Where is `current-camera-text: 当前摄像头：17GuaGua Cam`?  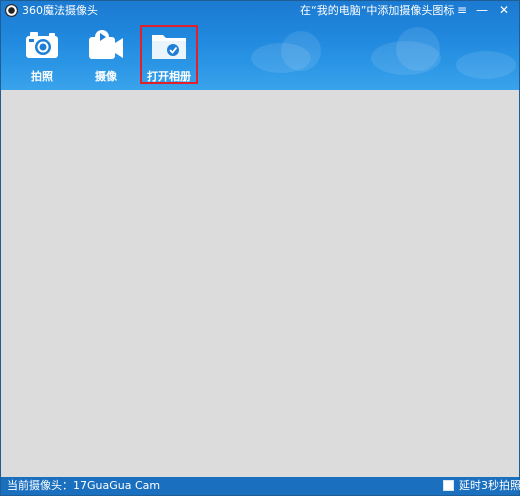
current-camera-text: 当前摄像头：17GuaGua Cam is located at coordinates (84, 485).